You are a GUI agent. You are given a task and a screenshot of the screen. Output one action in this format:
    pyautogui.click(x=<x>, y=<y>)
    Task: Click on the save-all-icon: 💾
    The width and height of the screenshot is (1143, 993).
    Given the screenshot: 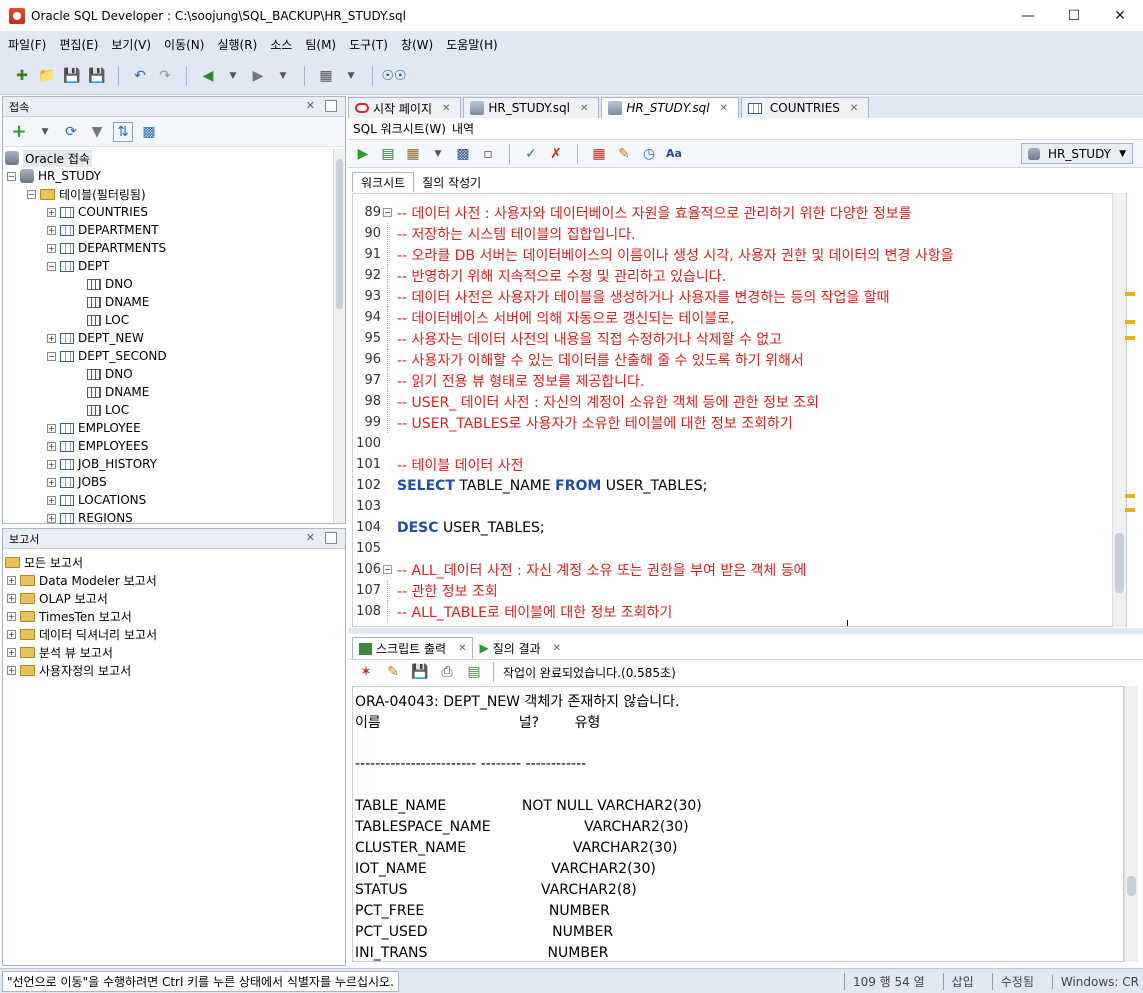 What is the action you would take?
    pyautogui.click(x=97, y=76)
    